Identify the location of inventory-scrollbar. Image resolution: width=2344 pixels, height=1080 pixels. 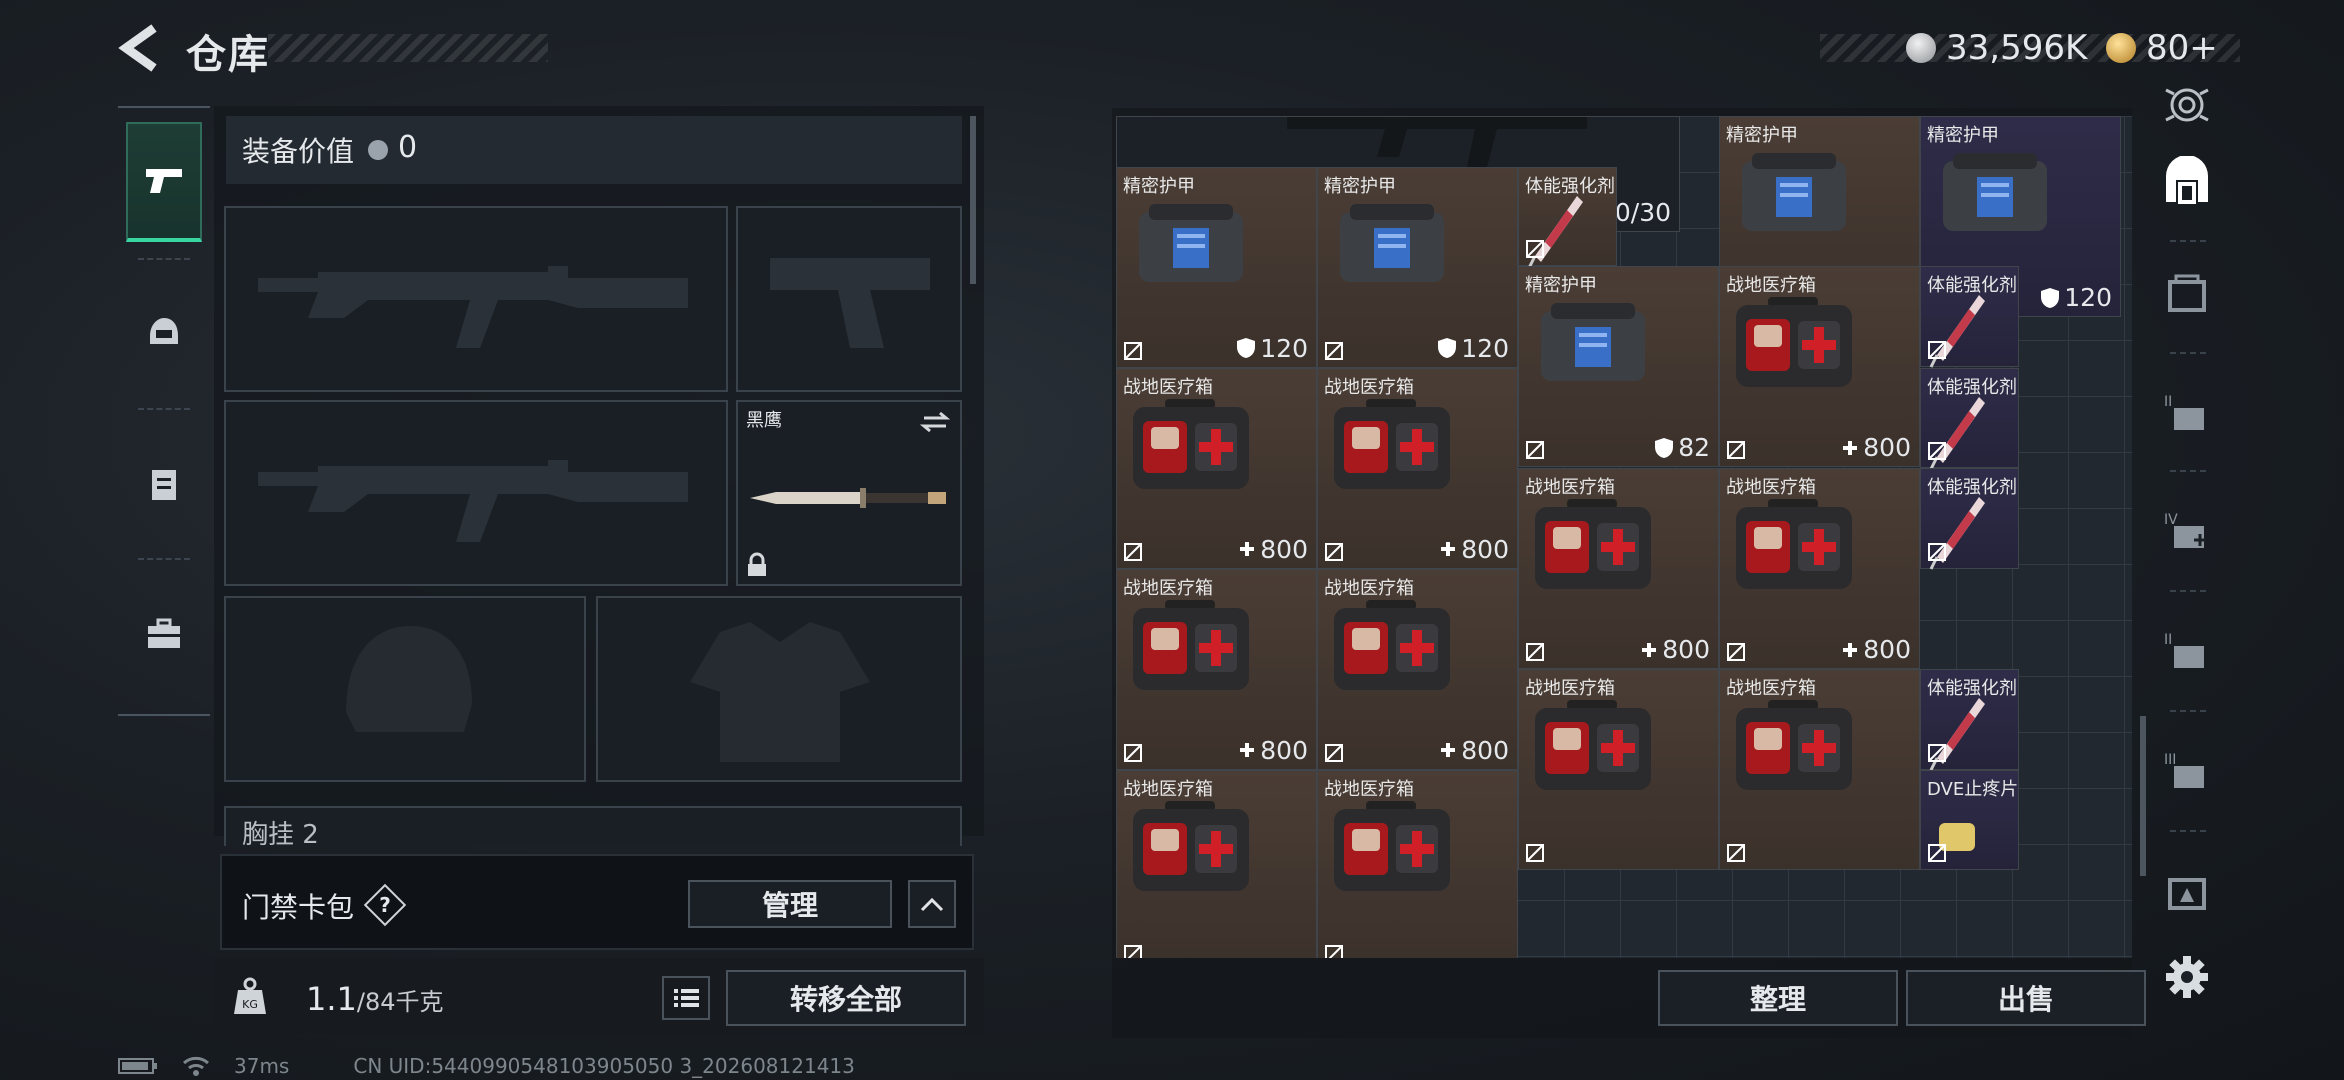
(2143, 796).